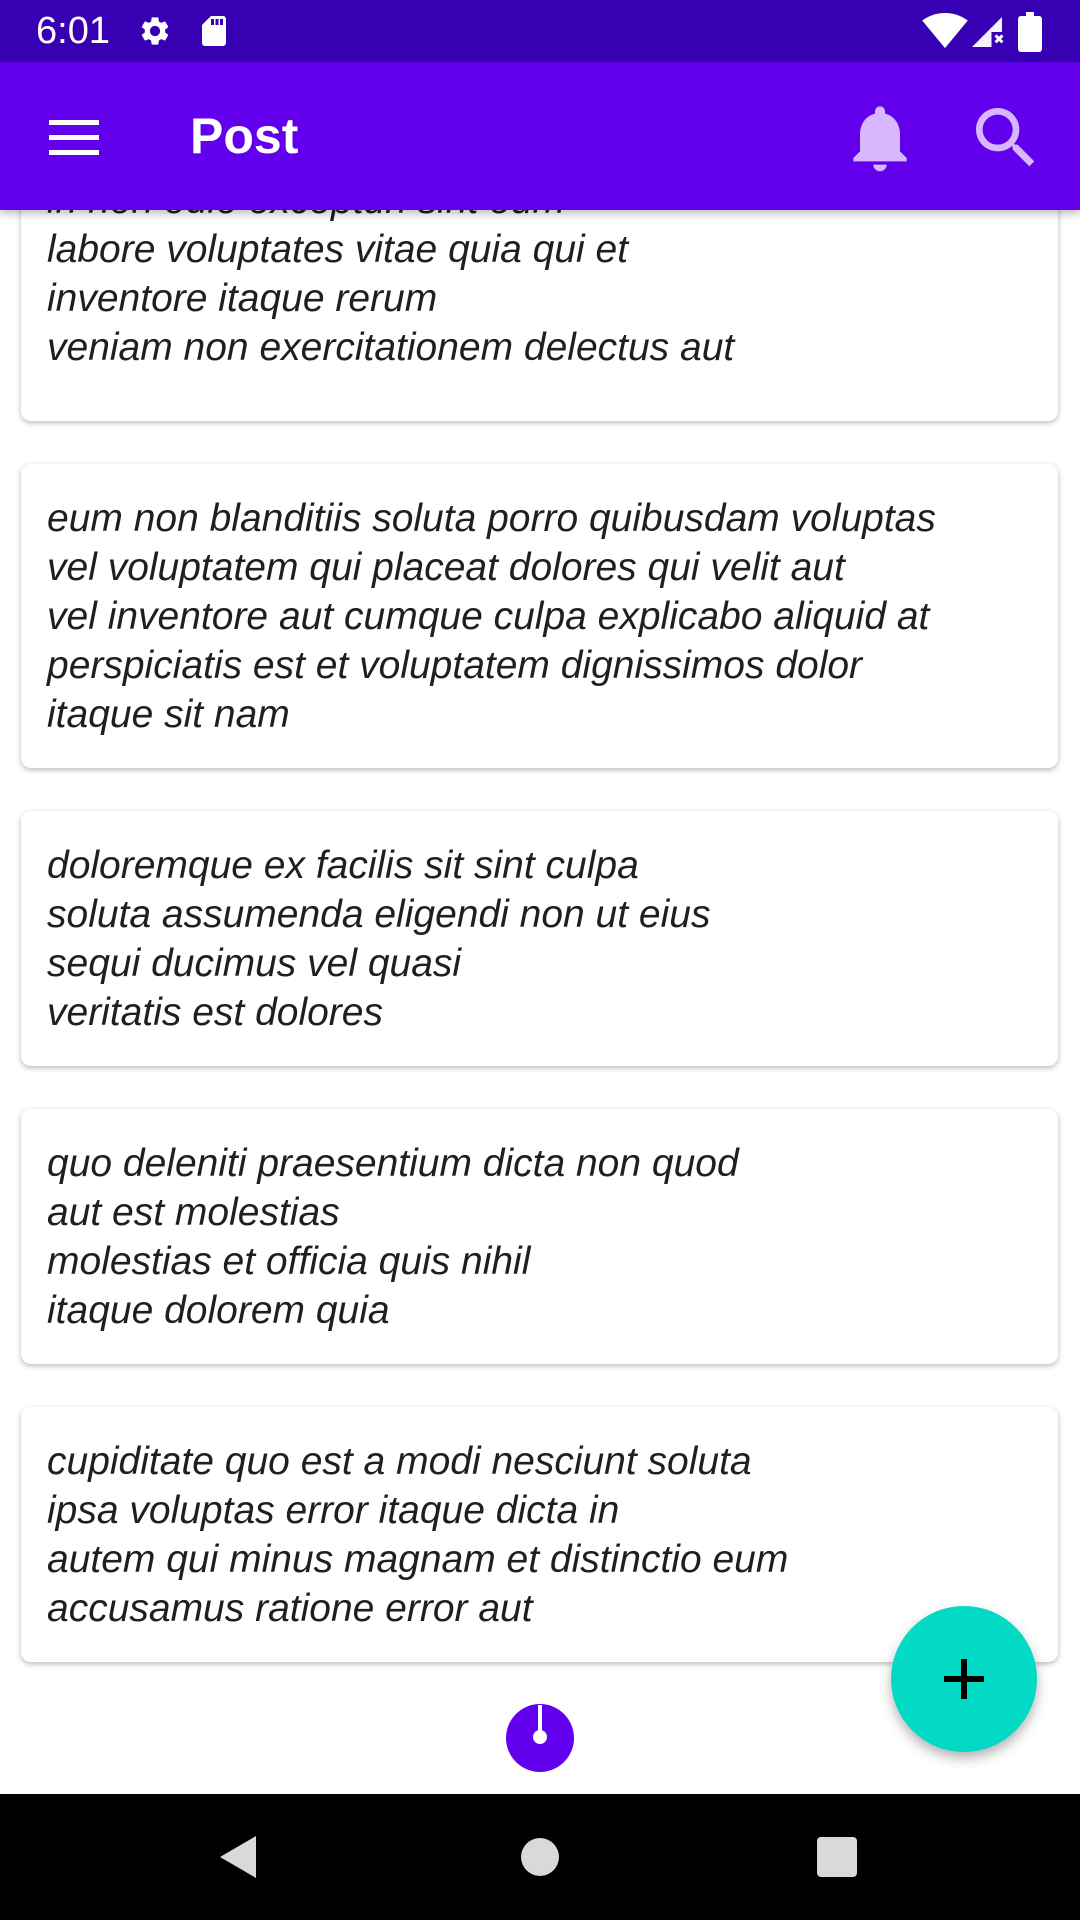  I want to click on app-bar: Post, so click(540, 136).